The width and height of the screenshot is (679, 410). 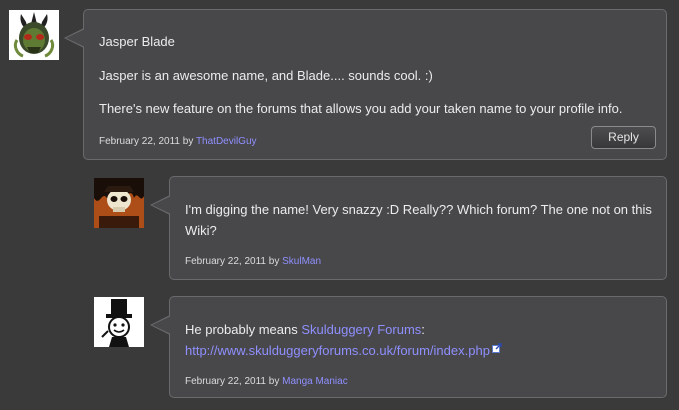 I want to click on avatar-manga-maniac, so click(x=119, y=322).